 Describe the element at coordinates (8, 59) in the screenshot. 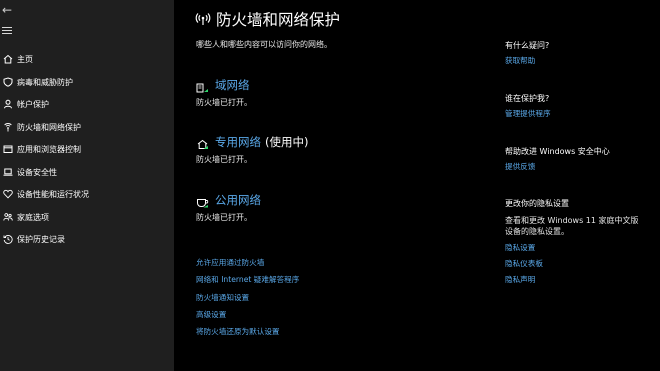

I see `home-icon` at that location.